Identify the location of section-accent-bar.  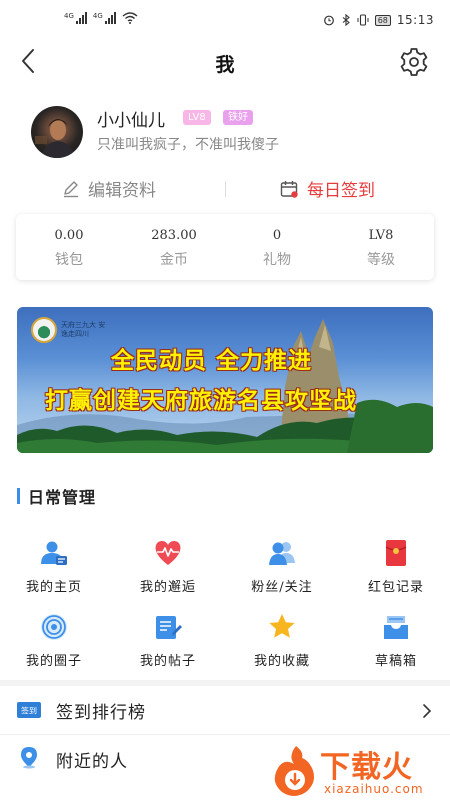
(18, 496).